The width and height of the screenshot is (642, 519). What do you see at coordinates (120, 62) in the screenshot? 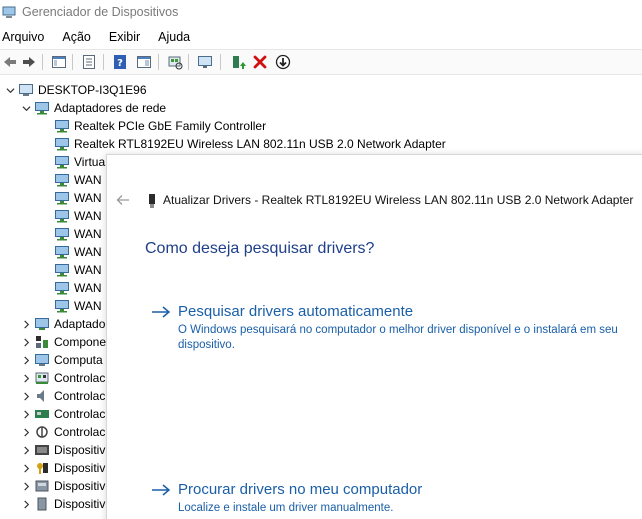
I see `help-icon: ?` at bounding box center [120, 62].